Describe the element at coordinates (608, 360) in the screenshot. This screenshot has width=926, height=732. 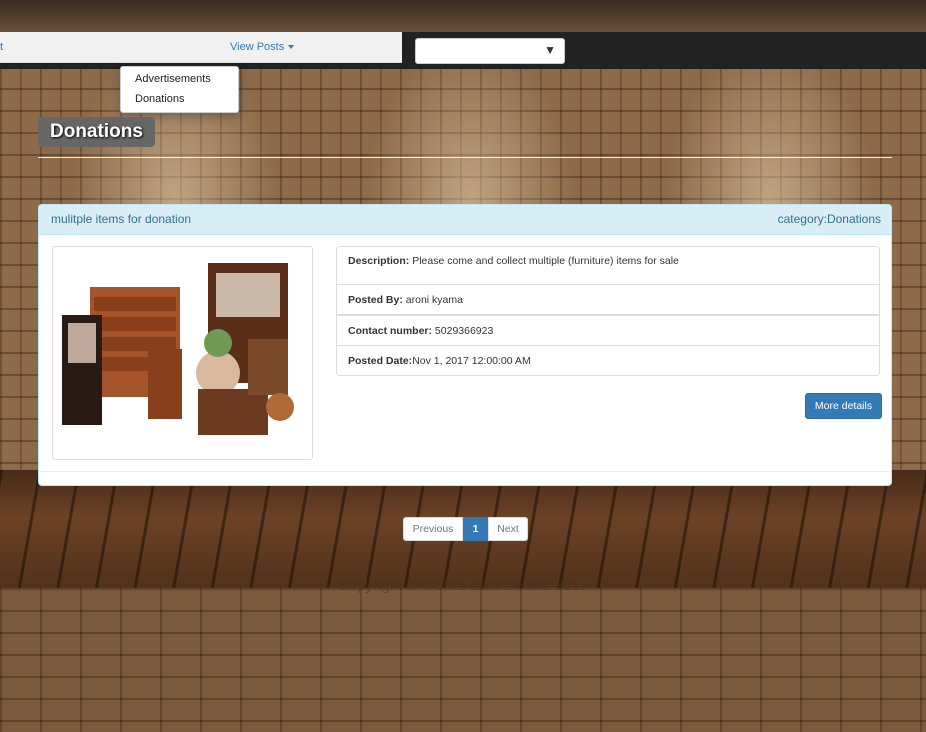
I see `posted-date-row: Posted Date:Nov 1, 2017 12:00:00 AM` at that location.